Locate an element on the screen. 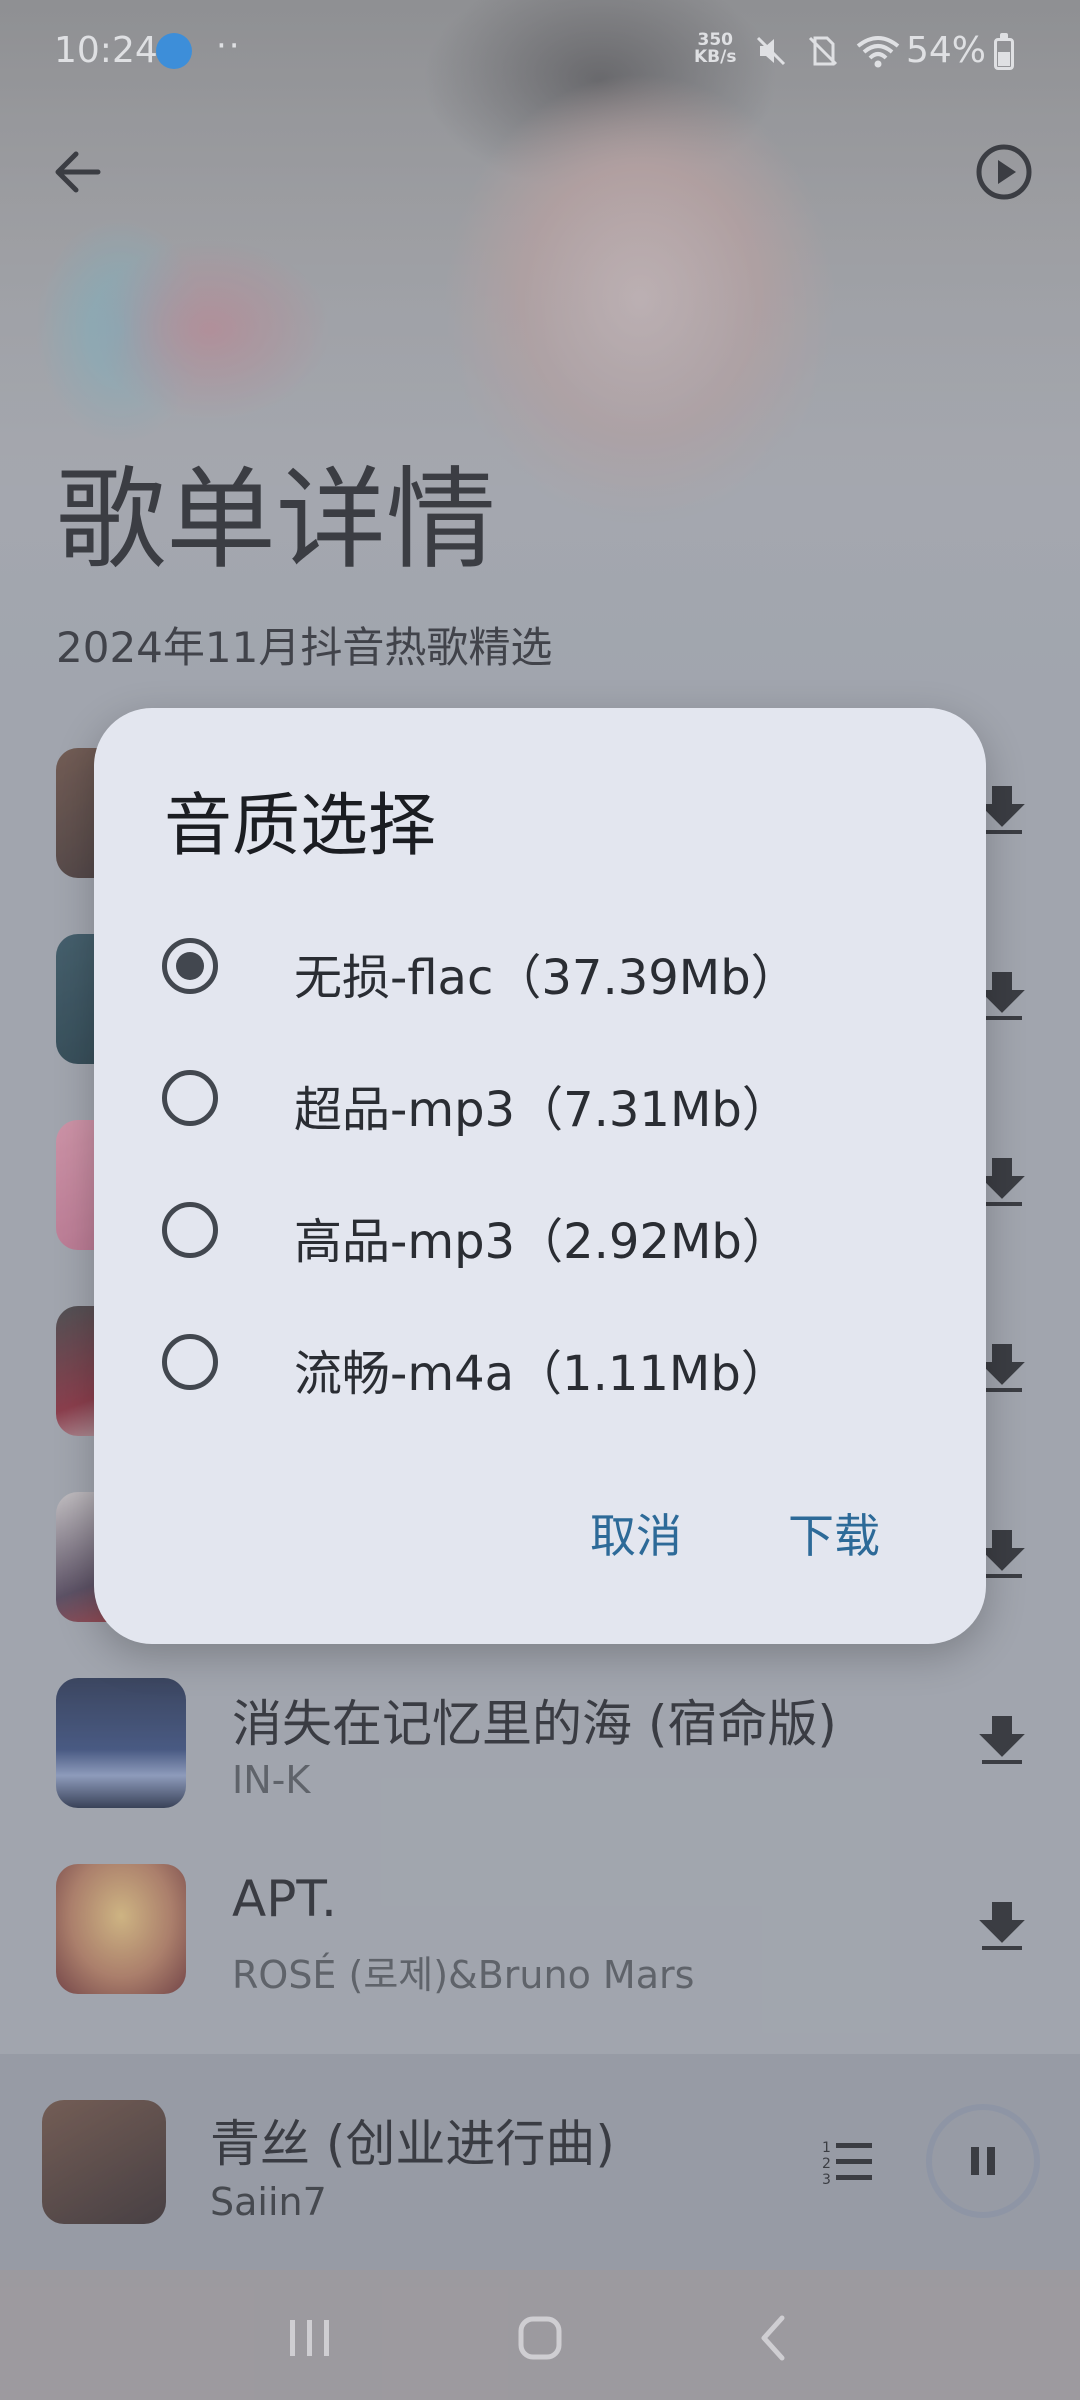 The height and width of the screenshot is (2400, 1080). download-button: 下载 is located at coordinates (834, 1533).